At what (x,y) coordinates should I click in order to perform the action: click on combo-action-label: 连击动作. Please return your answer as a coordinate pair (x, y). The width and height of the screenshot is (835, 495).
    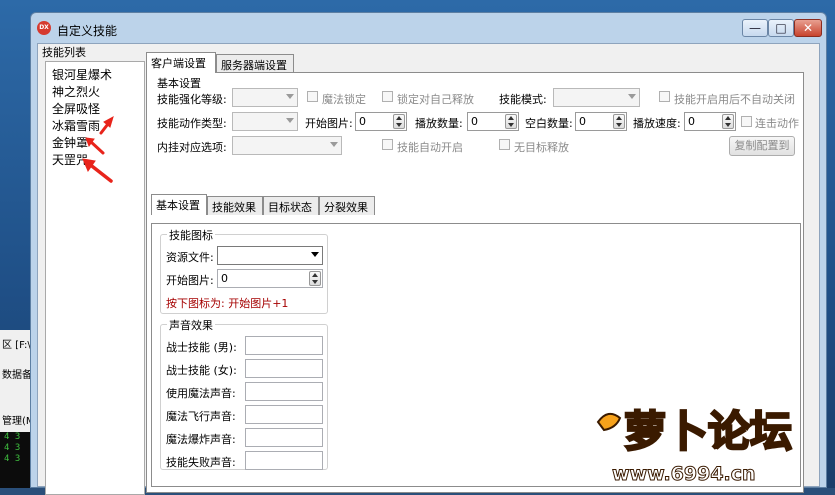
    Looking at the image, I should click on (777, 123).